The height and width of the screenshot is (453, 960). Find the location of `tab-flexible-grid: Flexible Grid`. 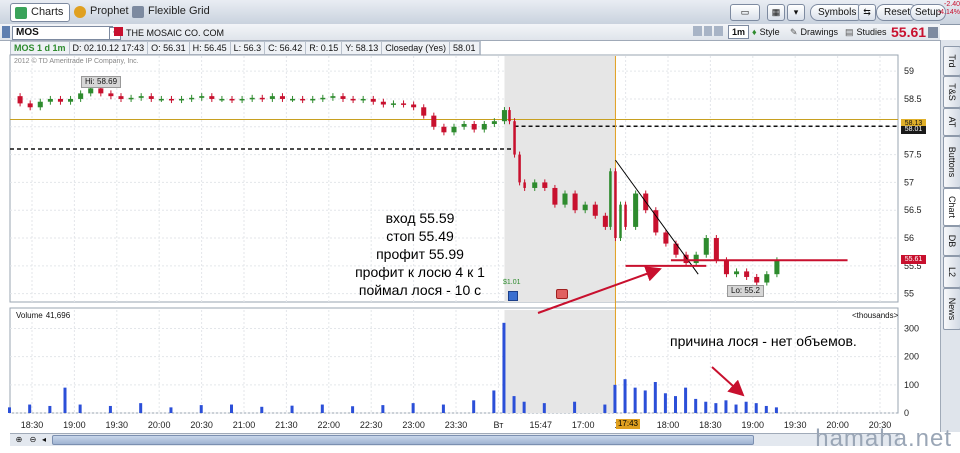

tab-flexible-grid: Flexible Grid is located at coordinates (172, 11).